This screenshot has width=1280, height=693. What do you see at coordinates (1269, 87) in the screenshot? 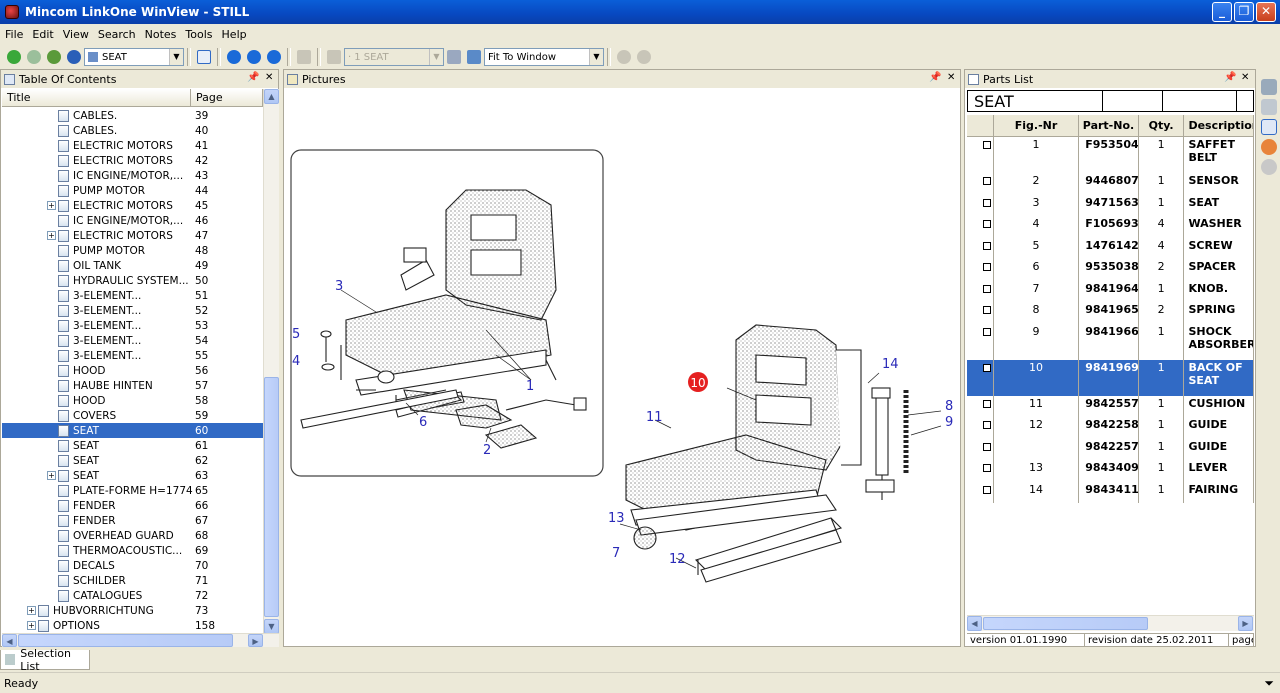
I see `cart-icon` at bounding box center [1269, 87].